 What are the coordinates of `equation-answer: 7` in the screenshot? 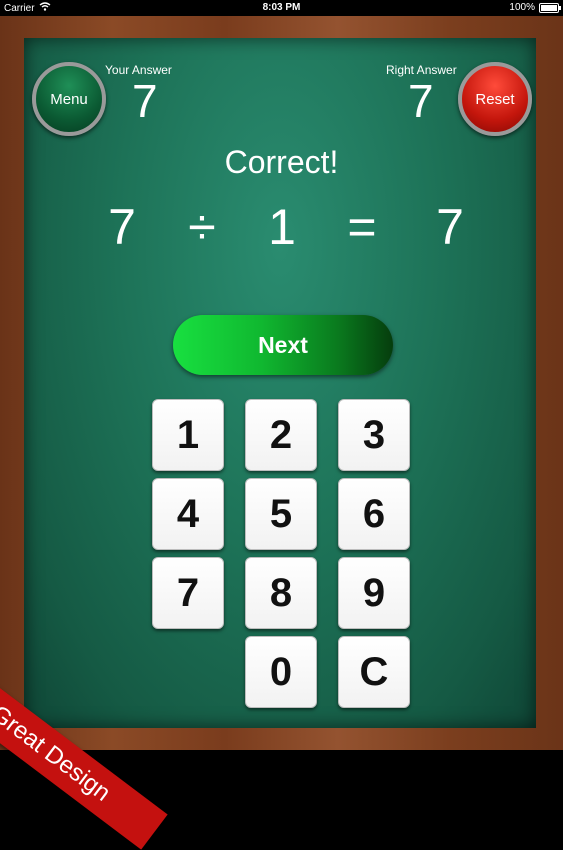 It's located at (450, 227).